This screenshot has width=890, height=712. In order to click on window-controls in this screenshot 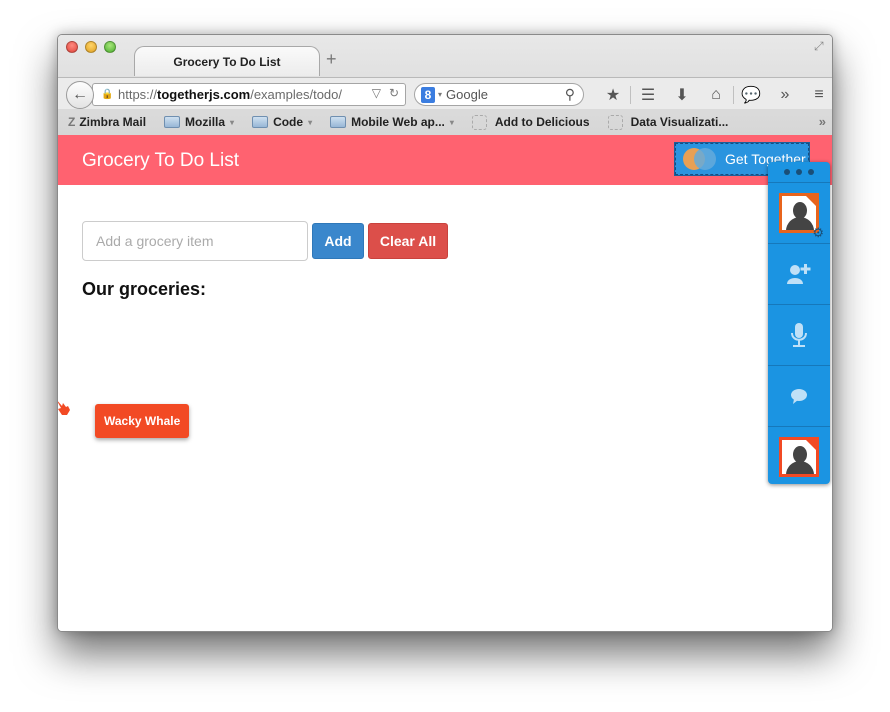, I will do `click(91, 47)`.